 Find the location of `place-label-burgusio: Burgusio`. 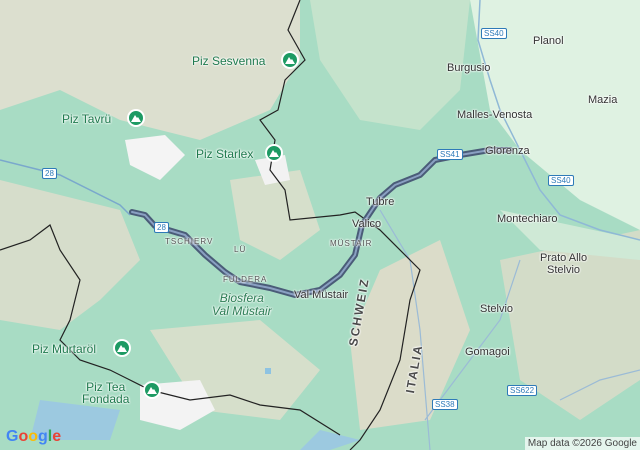

place-label-burgusio: Burgusio is located at coordinates (468, 68).